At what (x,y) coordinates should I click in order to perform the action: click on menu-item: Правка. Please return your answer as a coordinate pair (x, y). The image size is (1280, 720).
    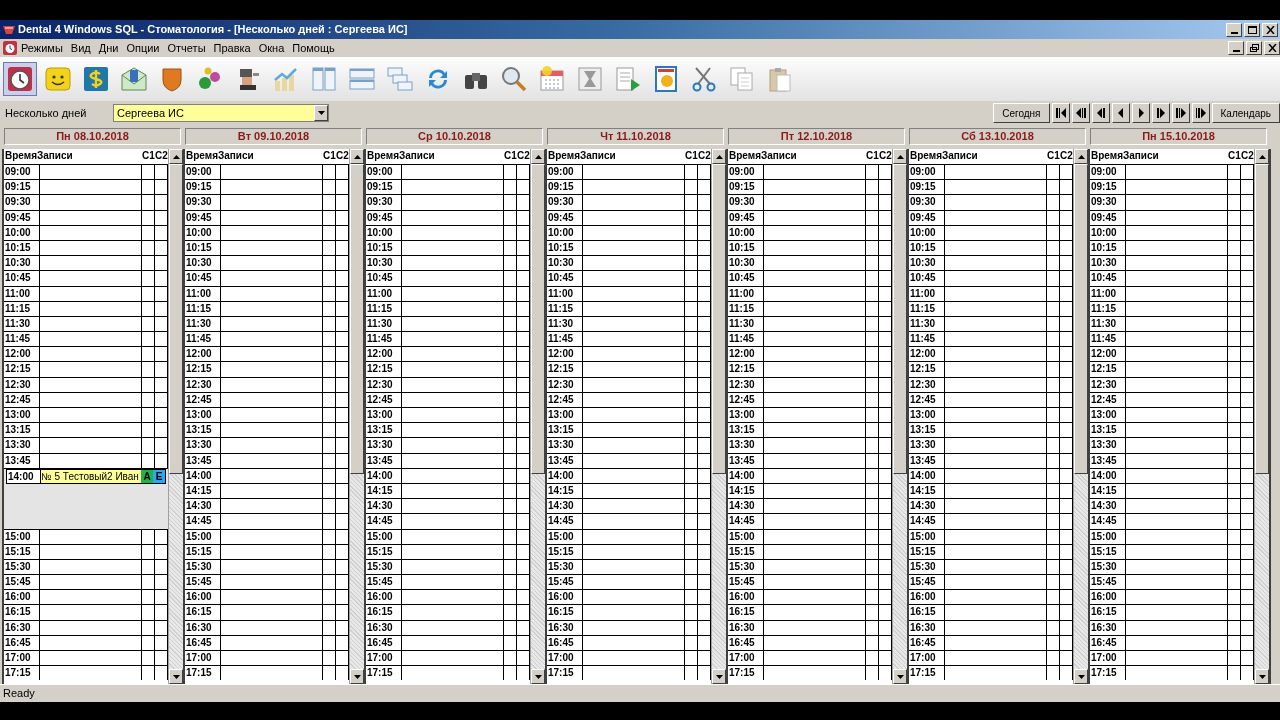
    Looking at the image, I should click on (232, 48).